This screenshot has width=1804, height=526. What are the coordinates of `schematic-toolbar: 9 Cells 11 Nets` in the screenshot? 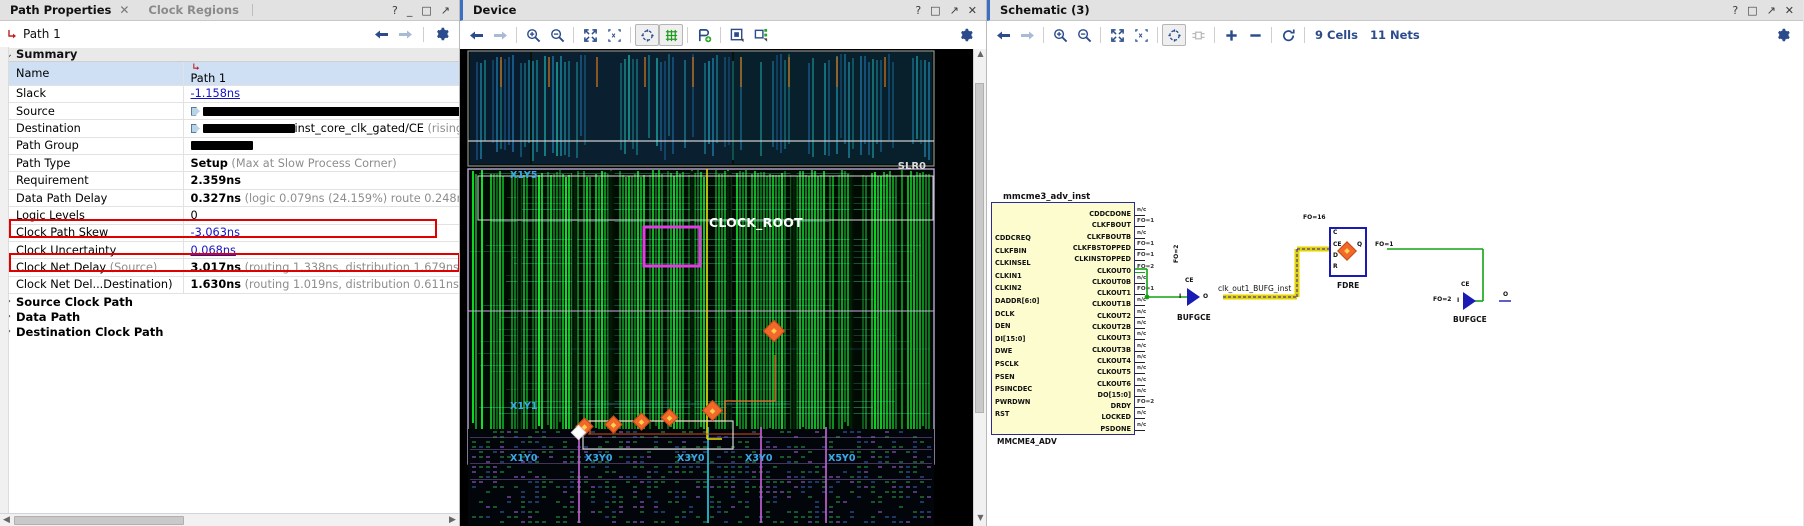 It's located at (1395, 35).